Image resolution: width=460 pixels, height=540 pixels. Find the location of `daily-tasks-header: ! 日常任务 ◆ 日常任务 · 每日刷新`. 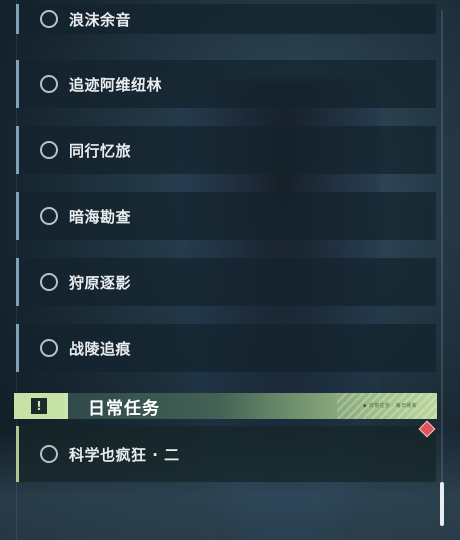

daily-tasks-header: ! 日常任务 ◆ 日常任务 · 每日刷新 is located at coordinates (225, 406).